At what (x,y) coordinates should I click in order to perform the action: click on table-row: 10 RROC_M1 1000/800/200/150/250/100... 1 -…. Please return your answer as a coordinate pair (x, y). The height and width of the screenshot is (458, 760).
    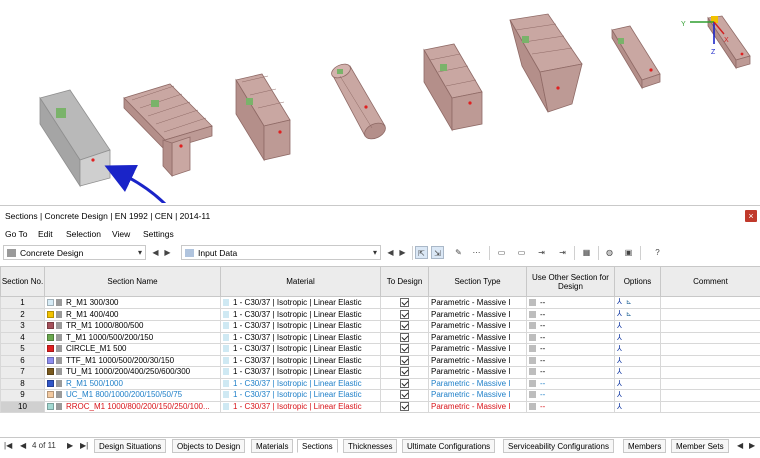
    Looking at the image, I should click on (380, 406).